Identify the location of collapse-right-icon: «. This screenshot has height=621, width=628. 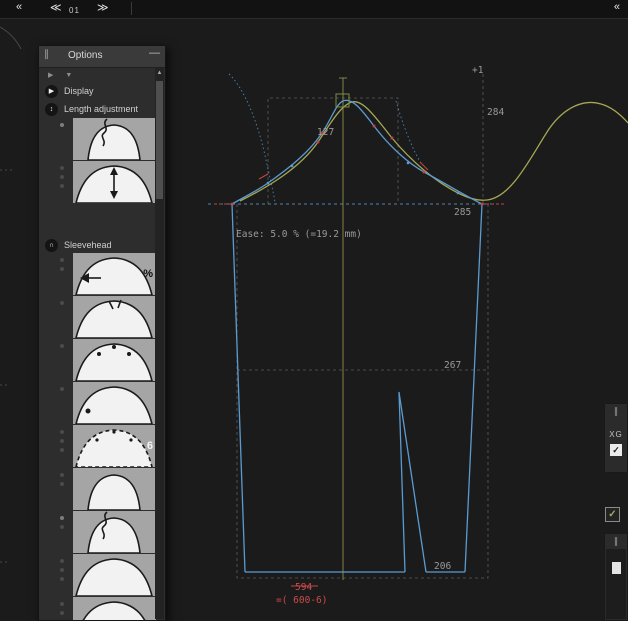
(617, 7).